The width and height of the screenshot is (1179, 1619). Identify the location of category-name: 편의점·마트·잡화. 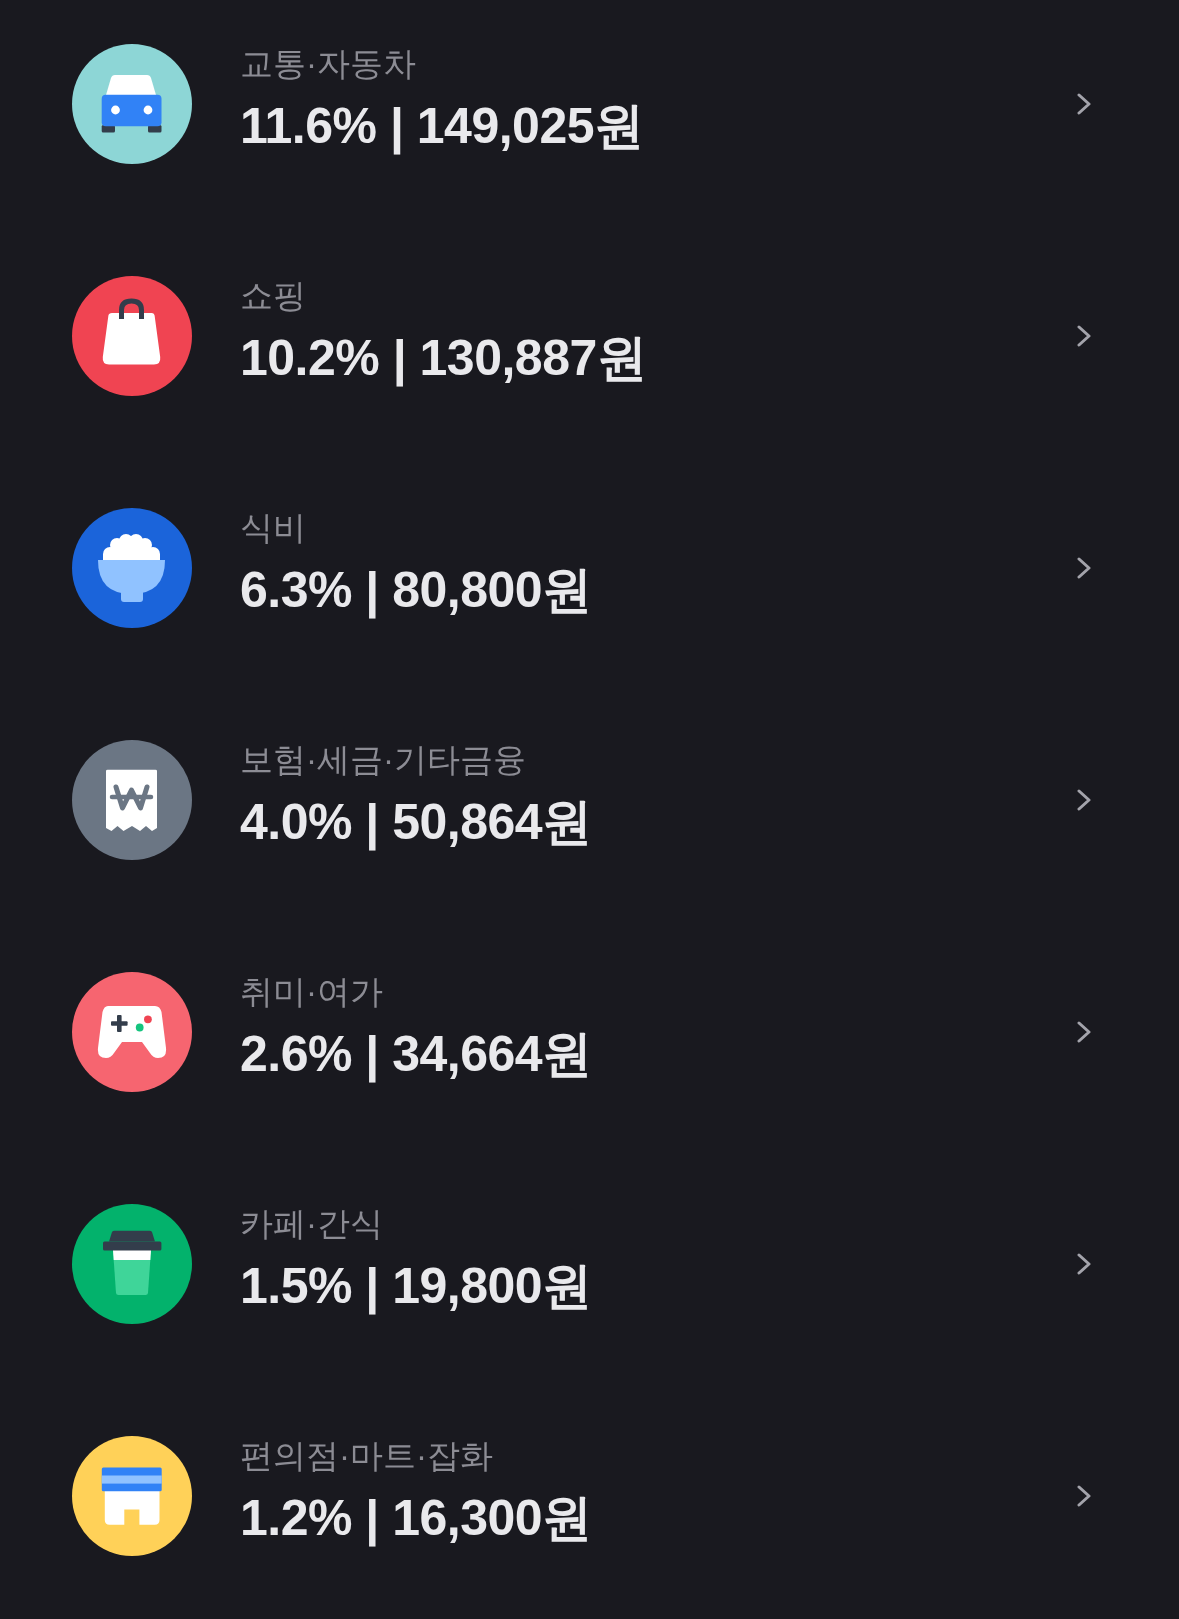
(366, 1456).